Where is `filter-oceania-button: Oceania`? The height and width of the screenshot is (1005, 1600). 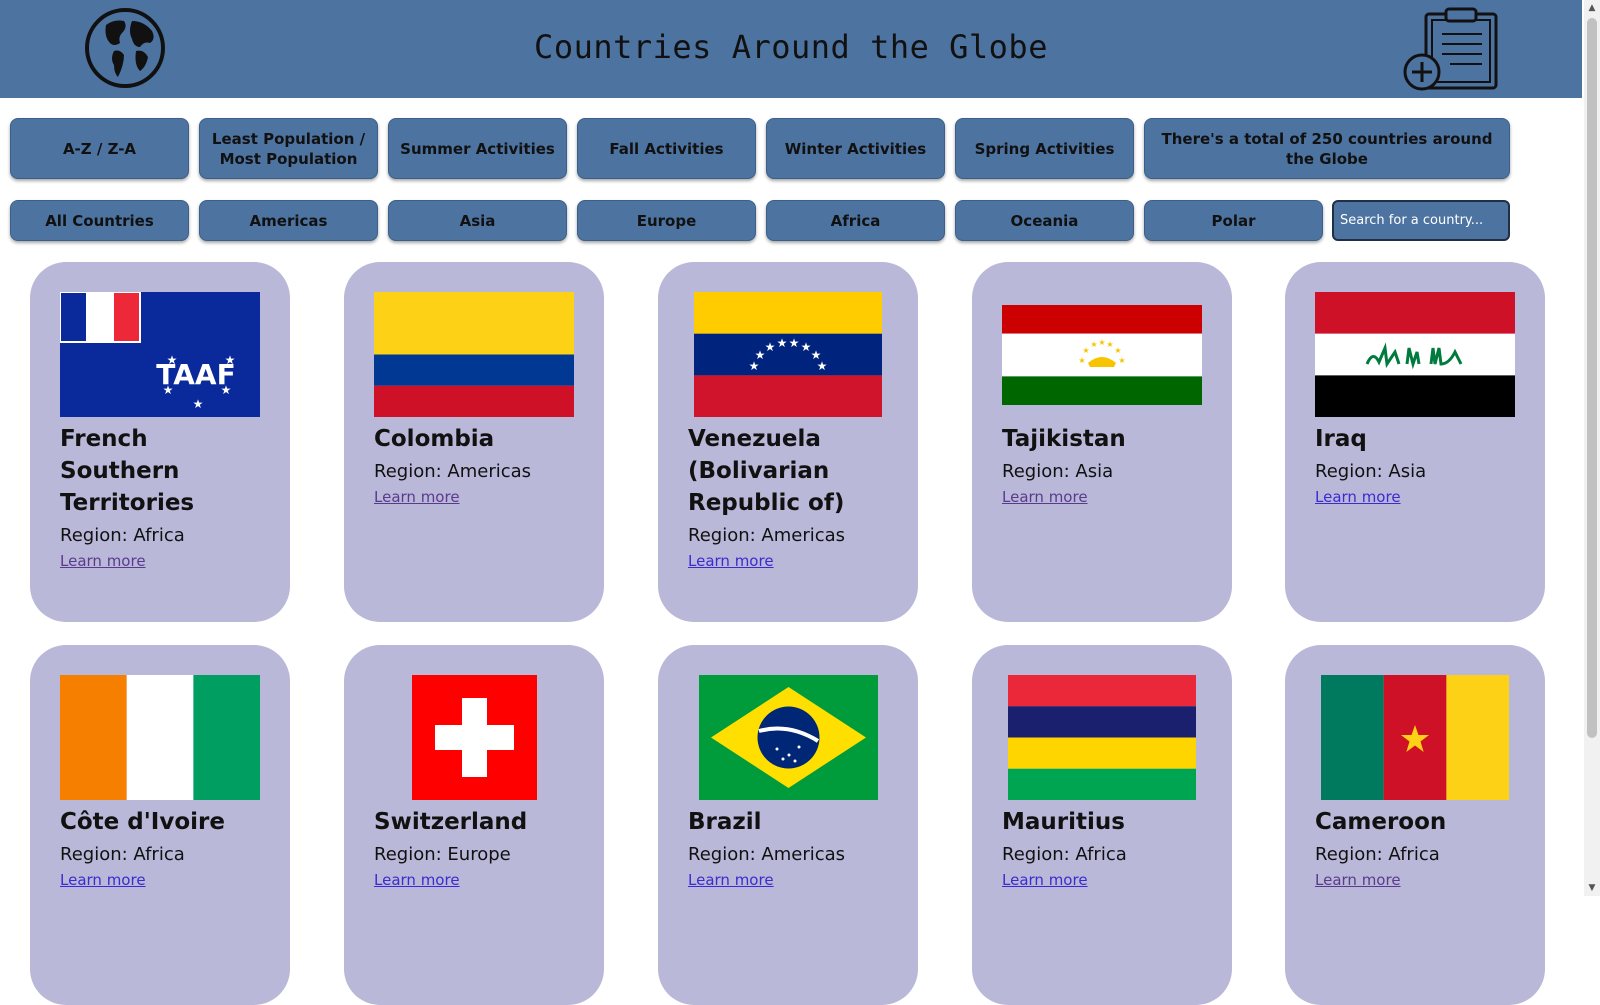 filter-oceania-button: Oceania is located at coordinates (1044, 220).